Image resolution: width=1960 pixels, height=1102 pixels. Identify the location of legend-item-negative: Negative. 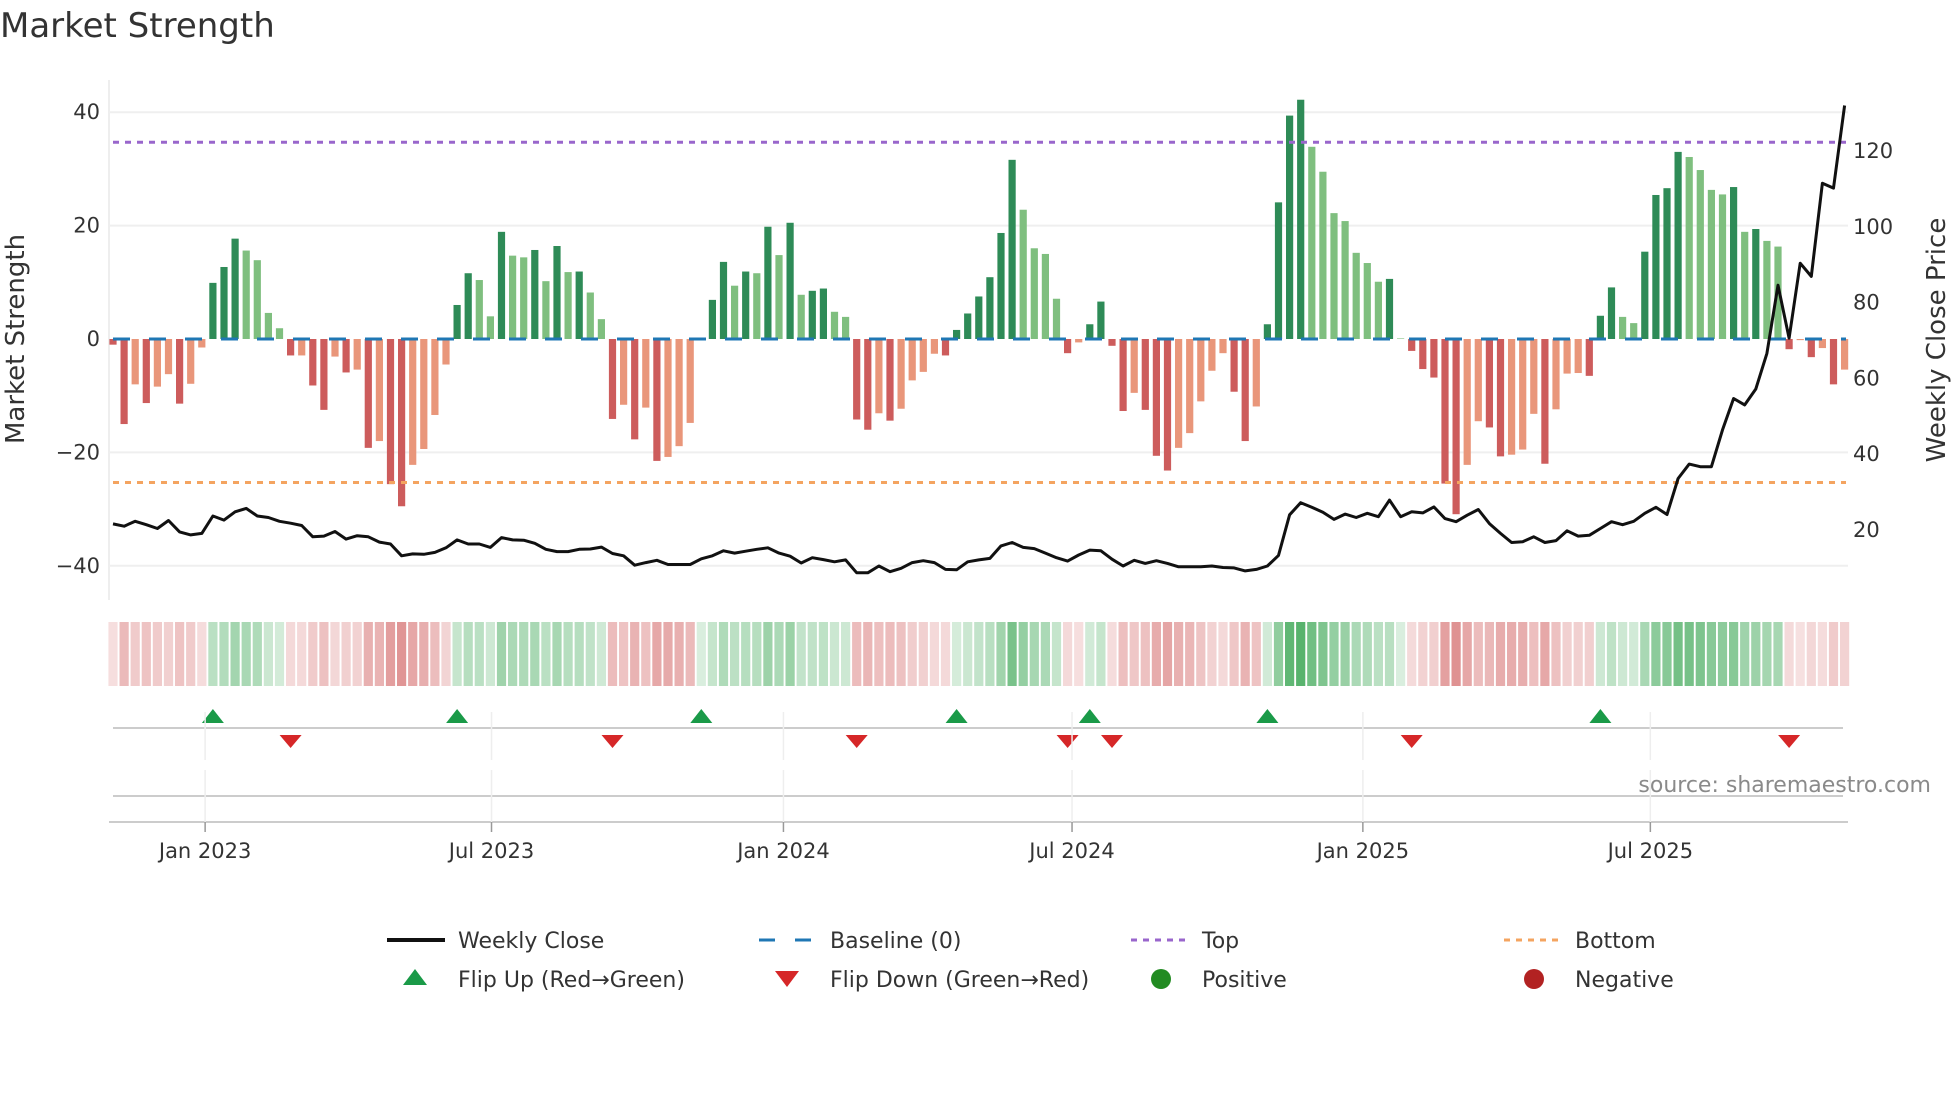
(1599, 980).